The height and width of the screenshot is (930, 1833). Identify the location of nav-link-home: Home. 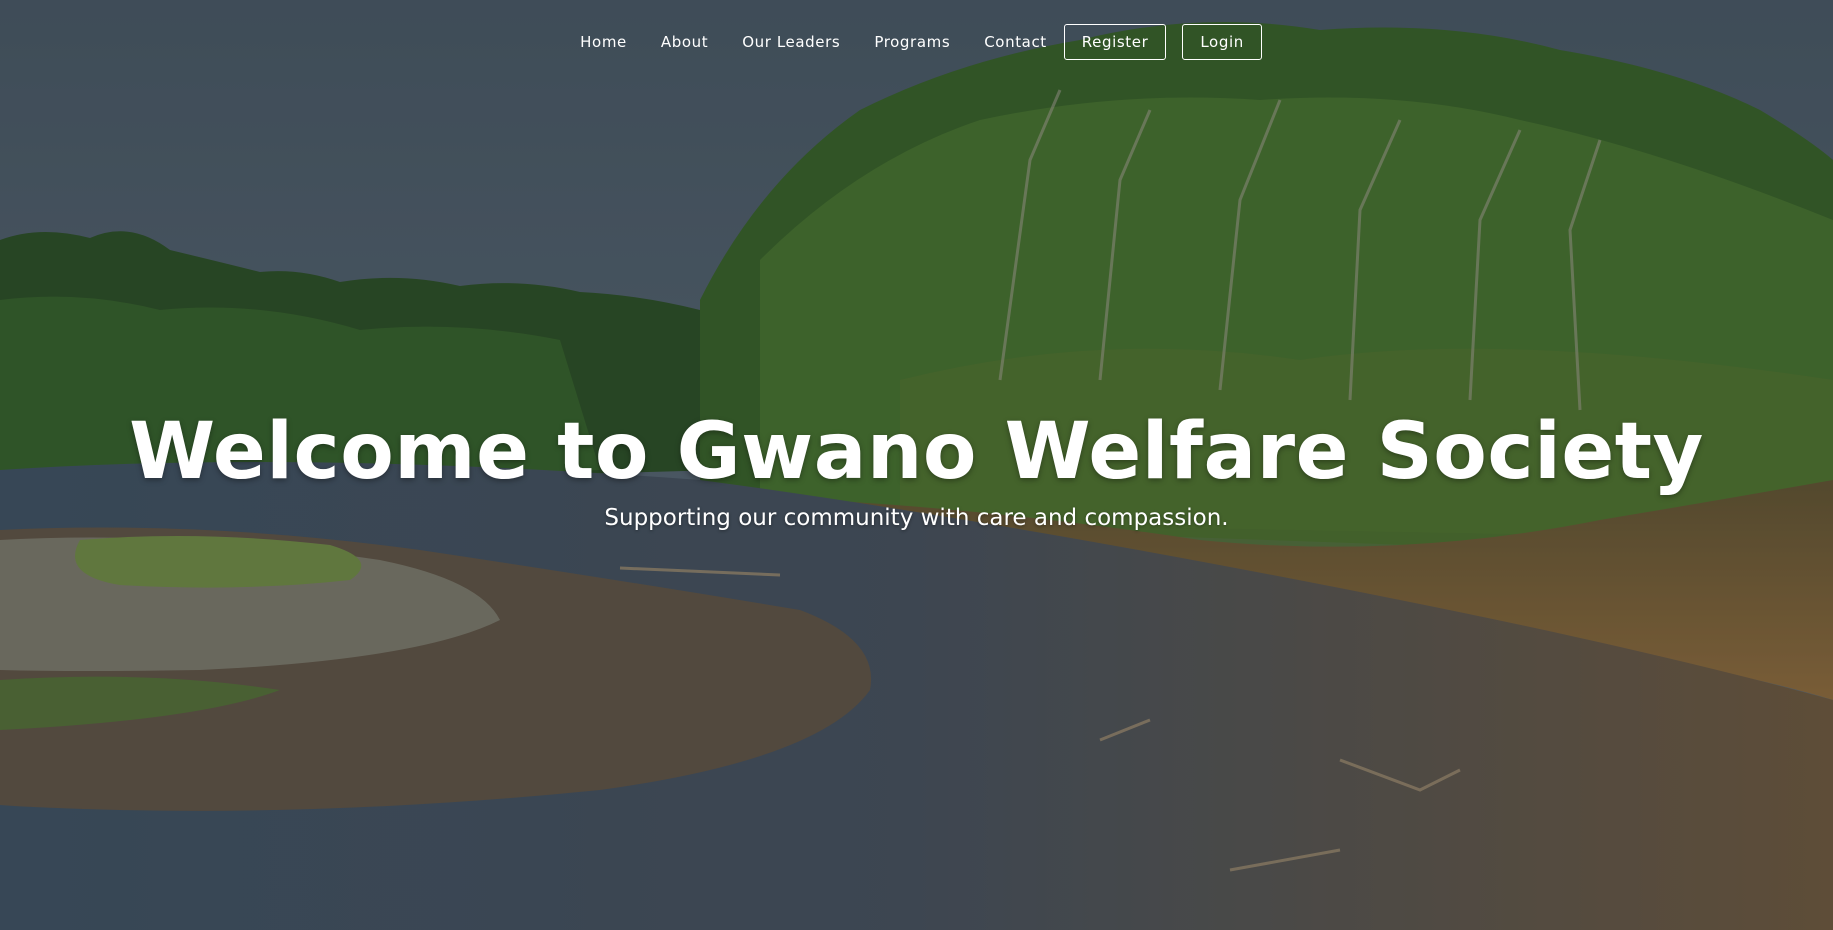
(603, 42).